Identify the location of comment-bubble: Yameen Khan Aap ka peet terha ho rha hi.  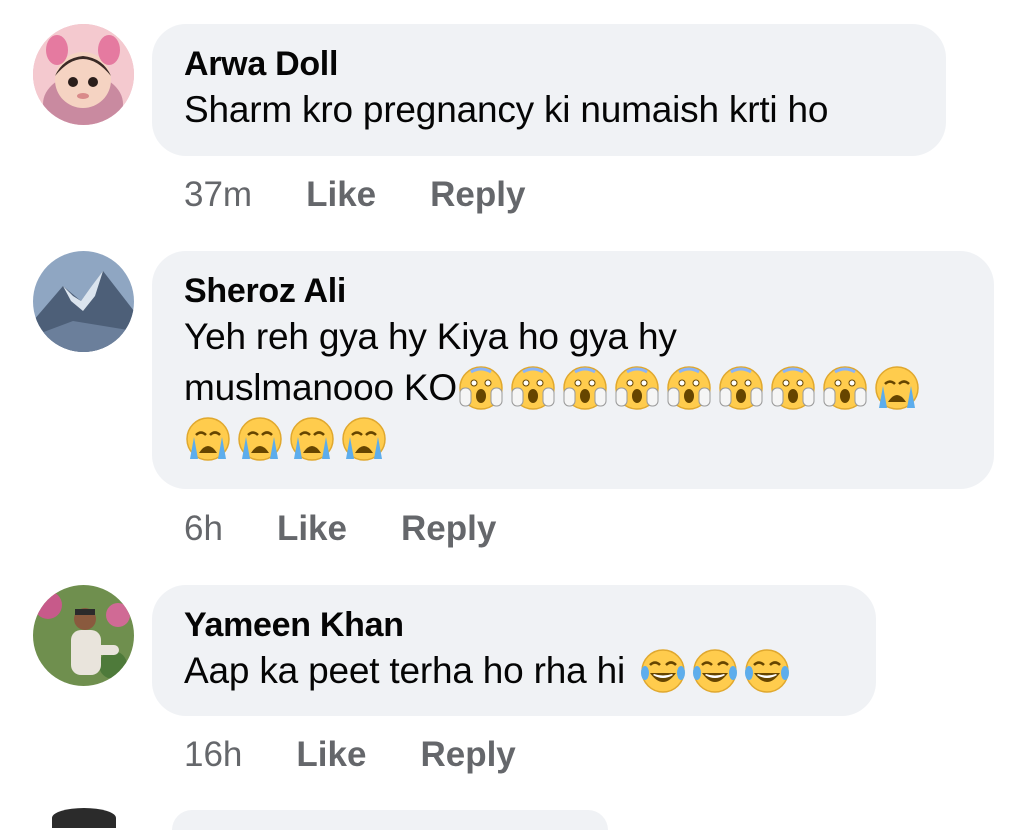
(514, 650).